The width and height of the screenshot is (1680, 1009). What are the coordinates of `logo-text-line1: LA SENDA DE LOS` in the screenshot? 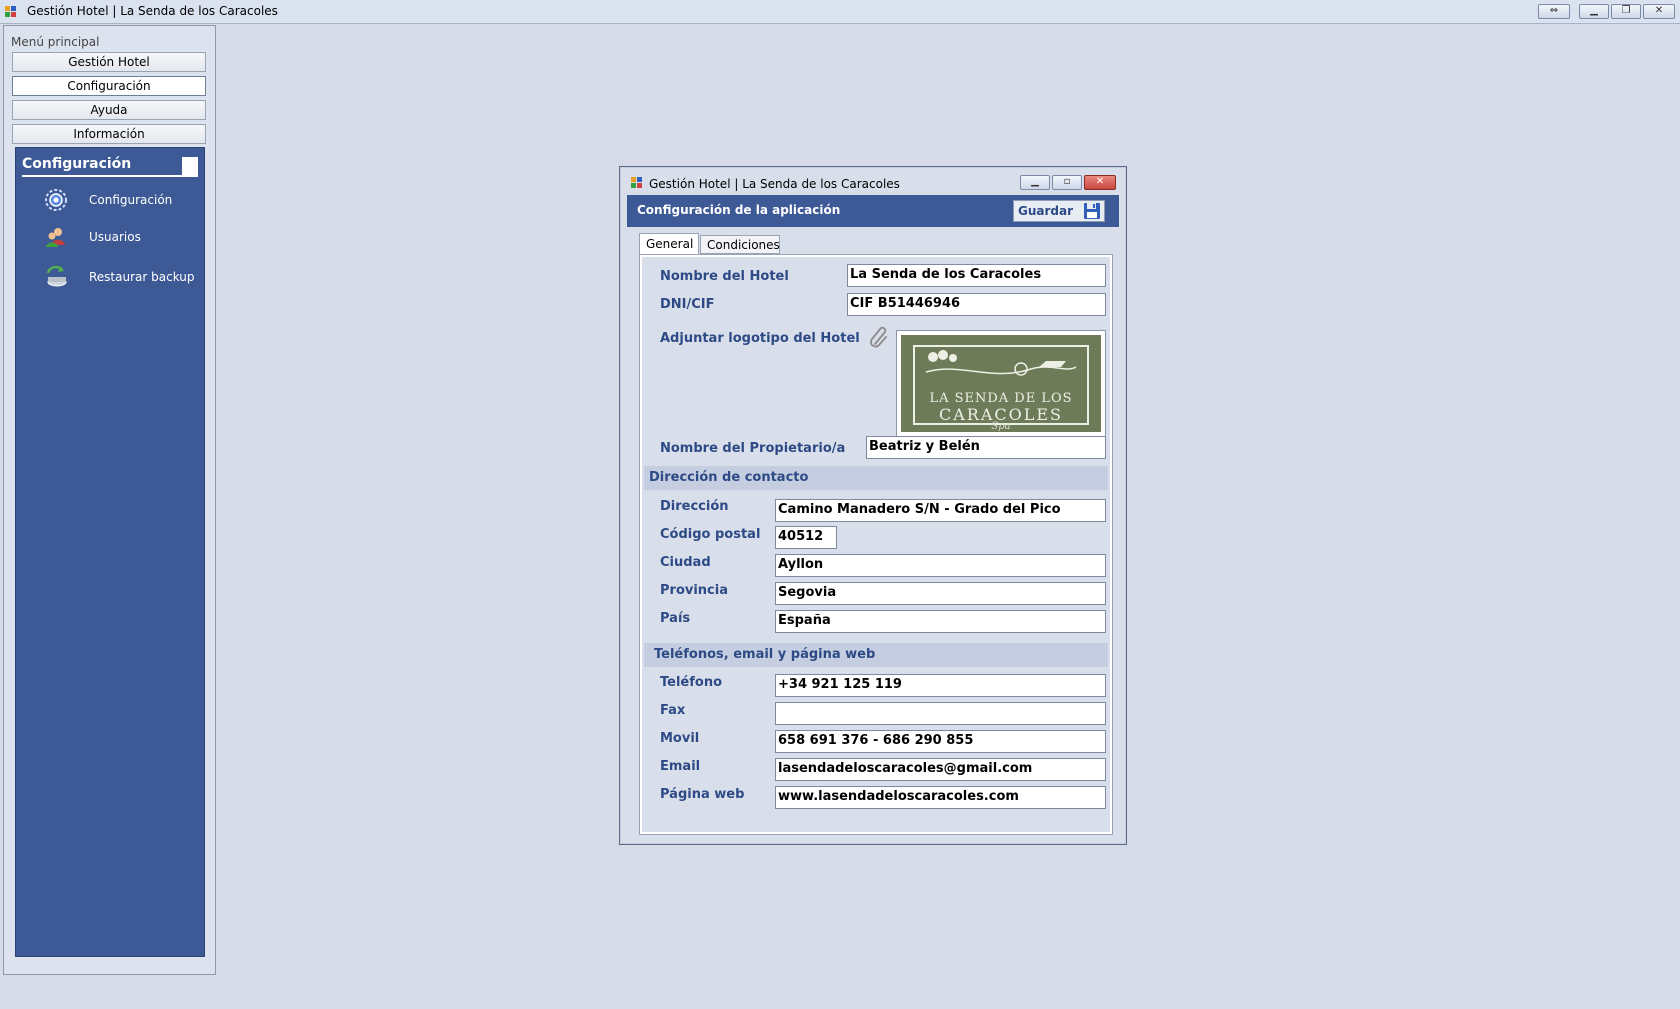 It's located at (1001, 398).